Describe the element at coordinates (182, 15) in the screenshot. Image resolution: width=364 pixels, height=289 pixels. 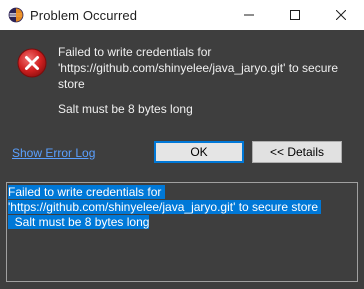
I see `title-bar: Problem Occurred` at that location.